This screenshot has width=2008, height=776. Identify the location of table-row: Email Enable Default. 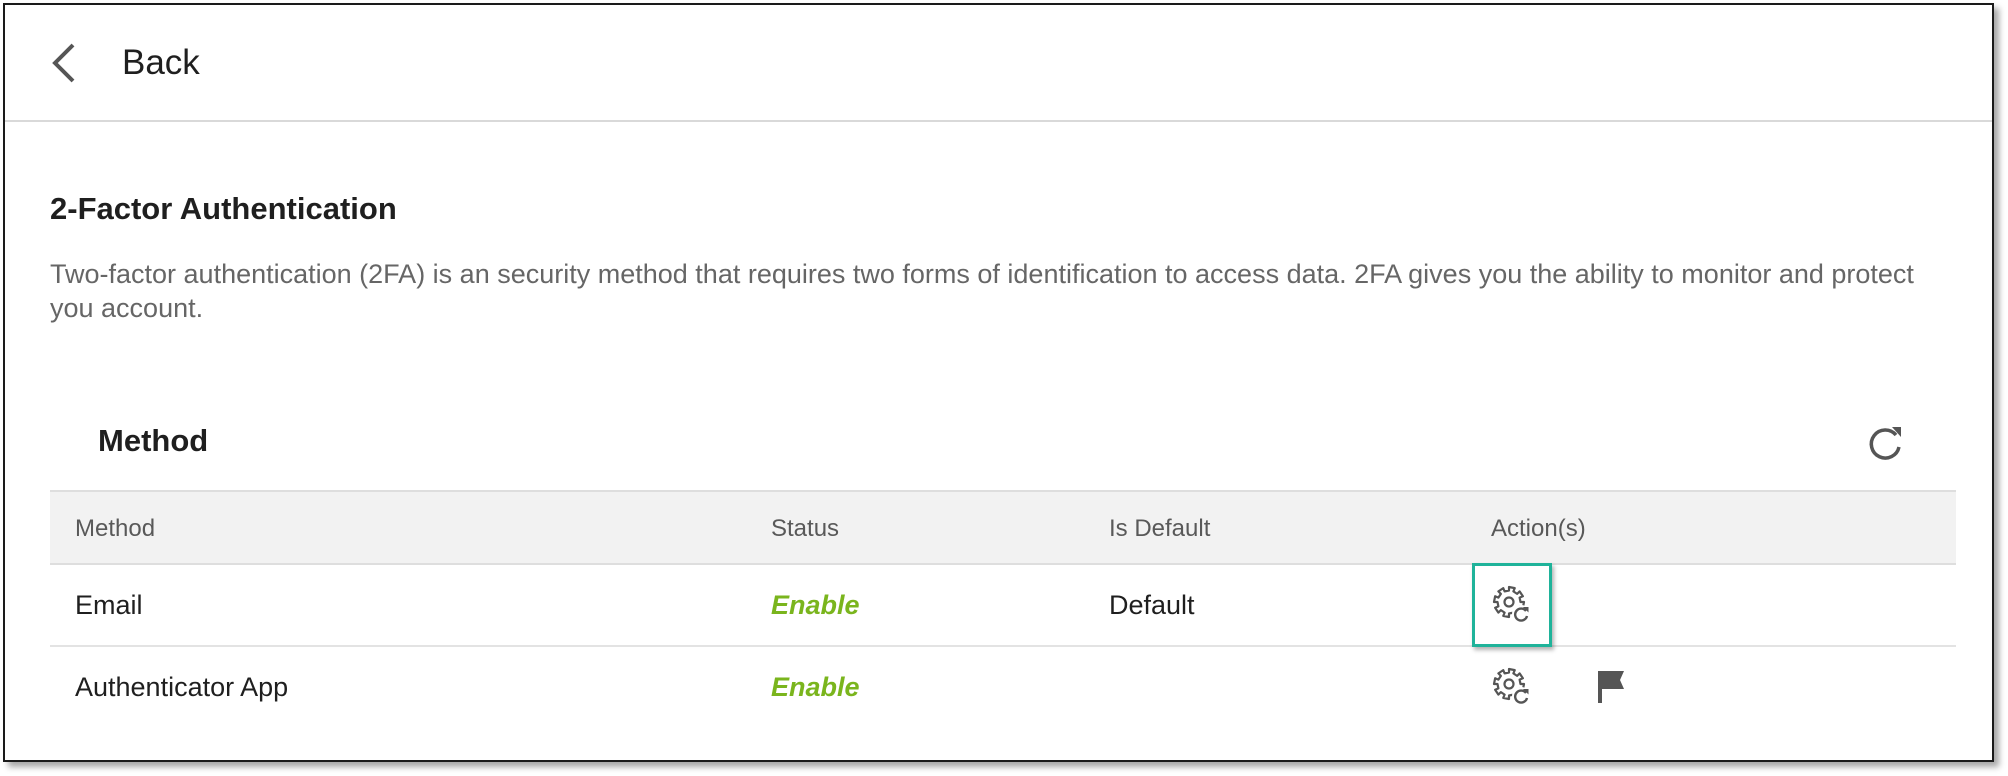
(1003, 605).